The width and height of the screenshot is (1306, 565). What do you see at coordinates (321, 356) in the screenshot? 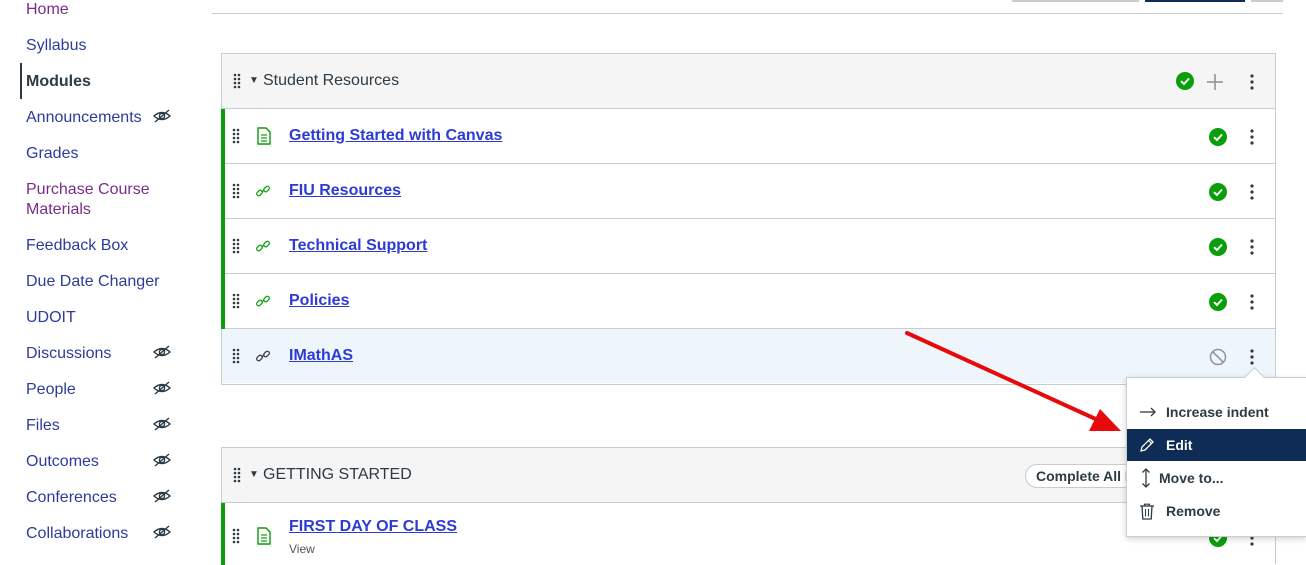
I see `module-item-link: IMathAS` at bounding box center [321, 356].